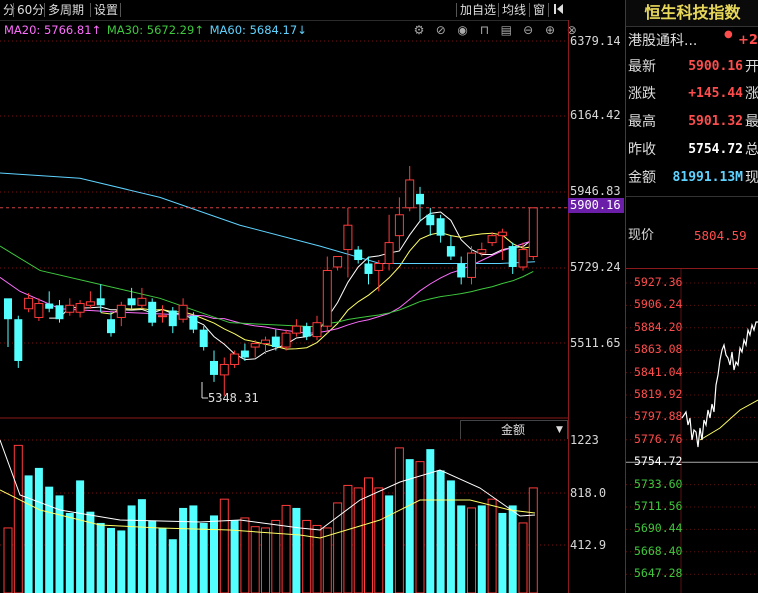 This screenshot has width=758, height=593. I want to click on chevron-down-icon: ▼, so click(559, 430).